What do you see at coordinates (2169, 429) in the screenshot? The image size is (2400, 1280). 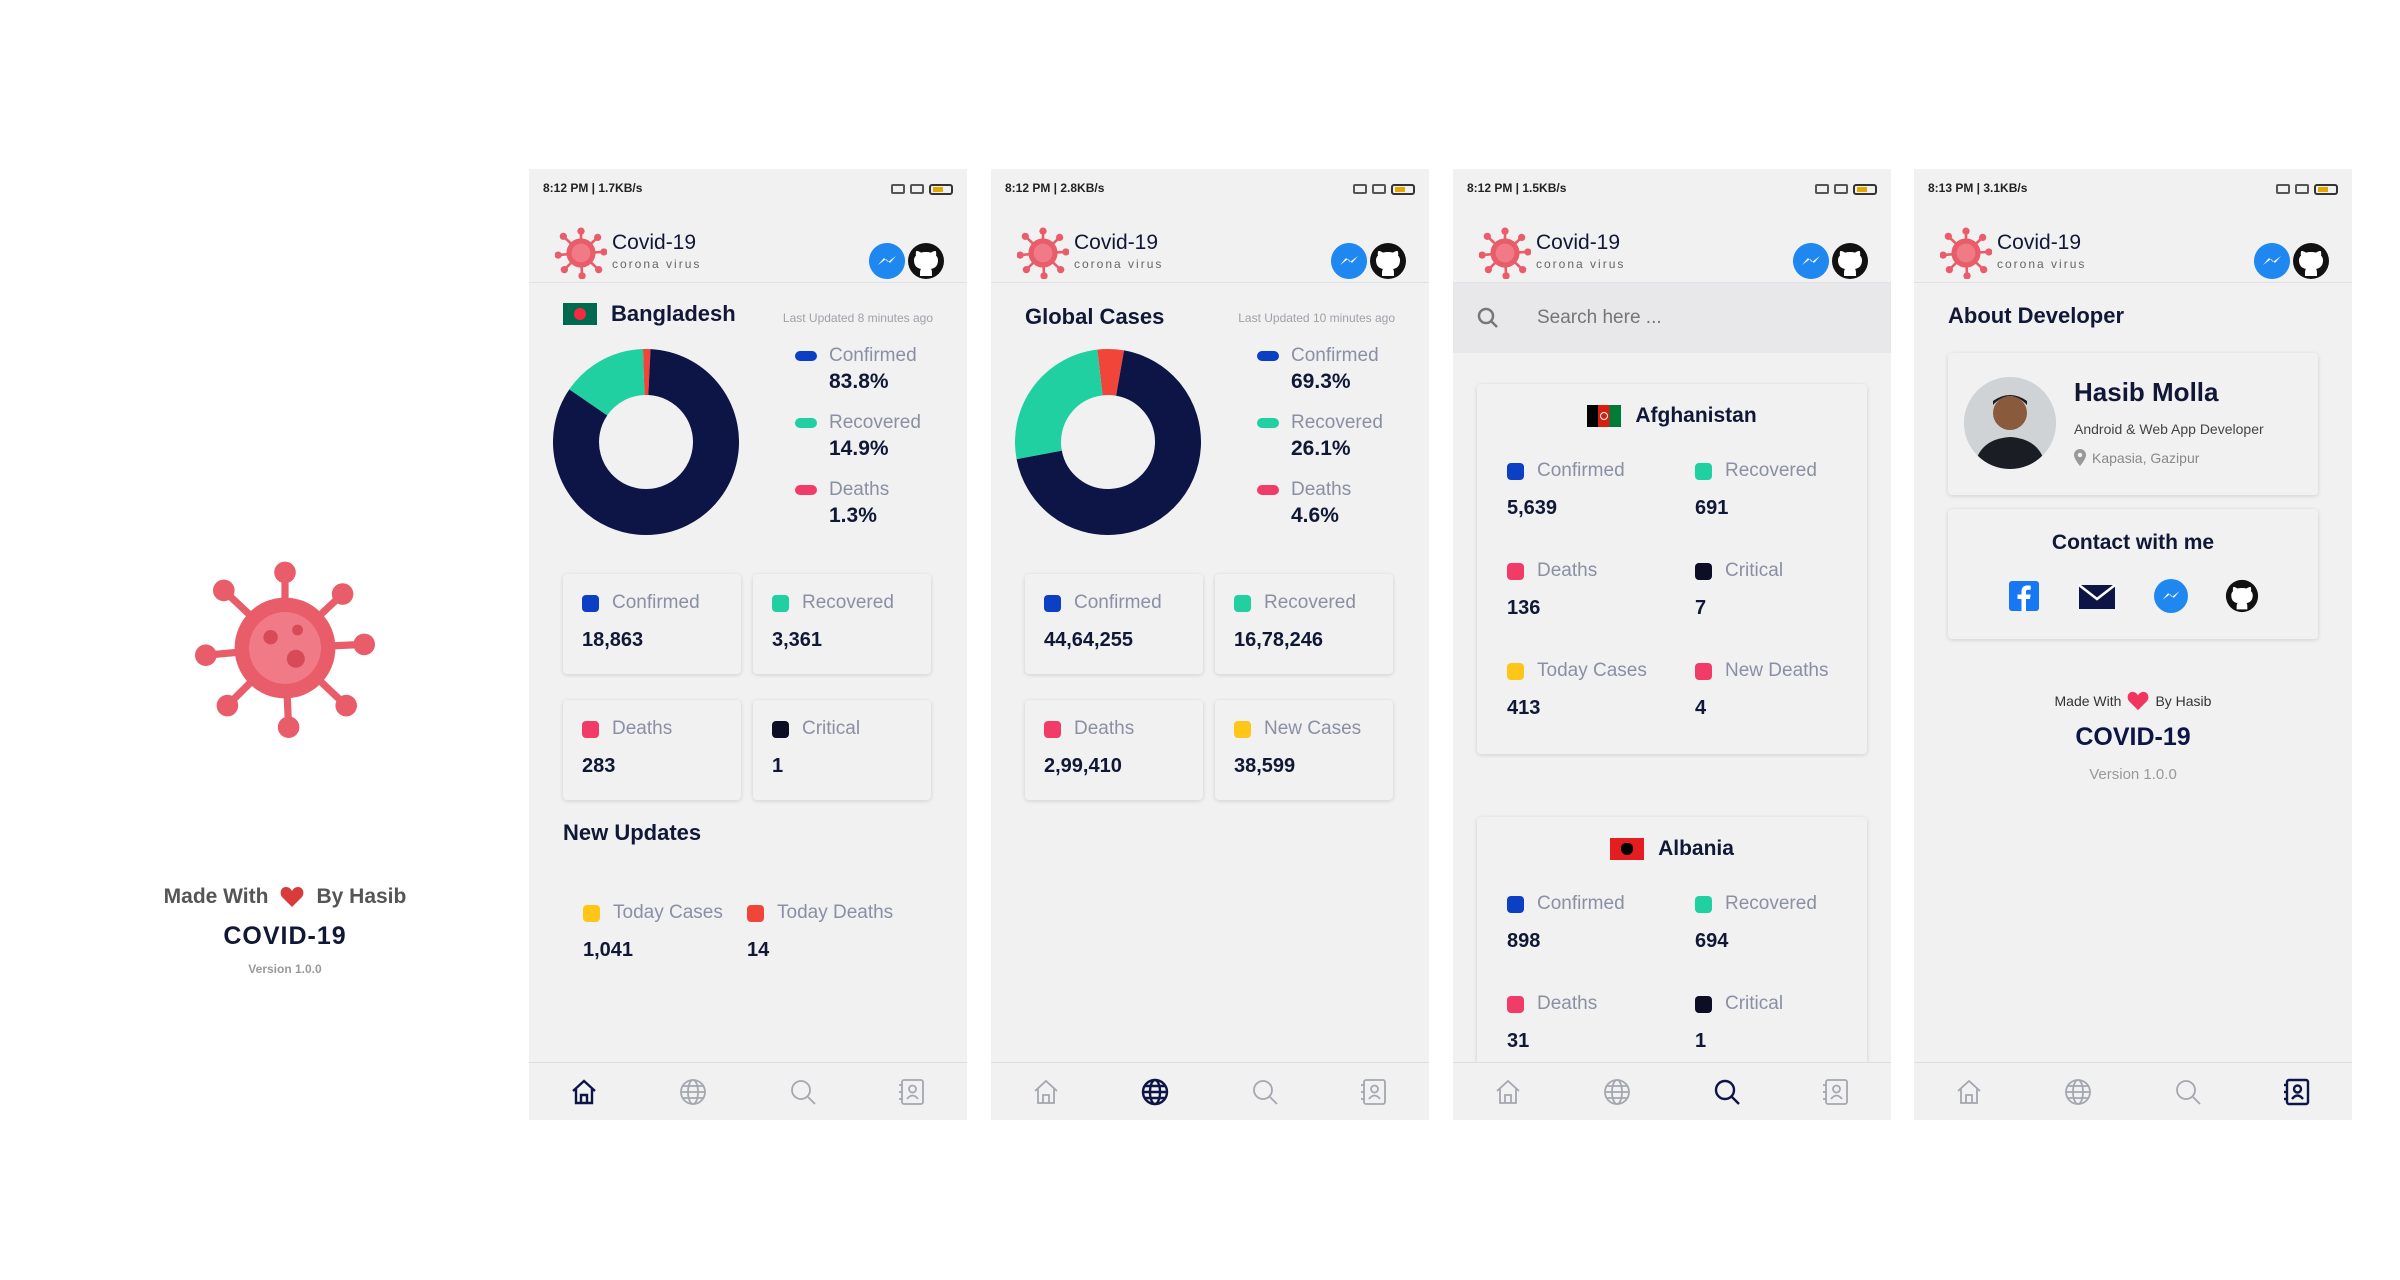 I see `developer-role: Android & Web App Developer` at bounding box center [2169, 429].